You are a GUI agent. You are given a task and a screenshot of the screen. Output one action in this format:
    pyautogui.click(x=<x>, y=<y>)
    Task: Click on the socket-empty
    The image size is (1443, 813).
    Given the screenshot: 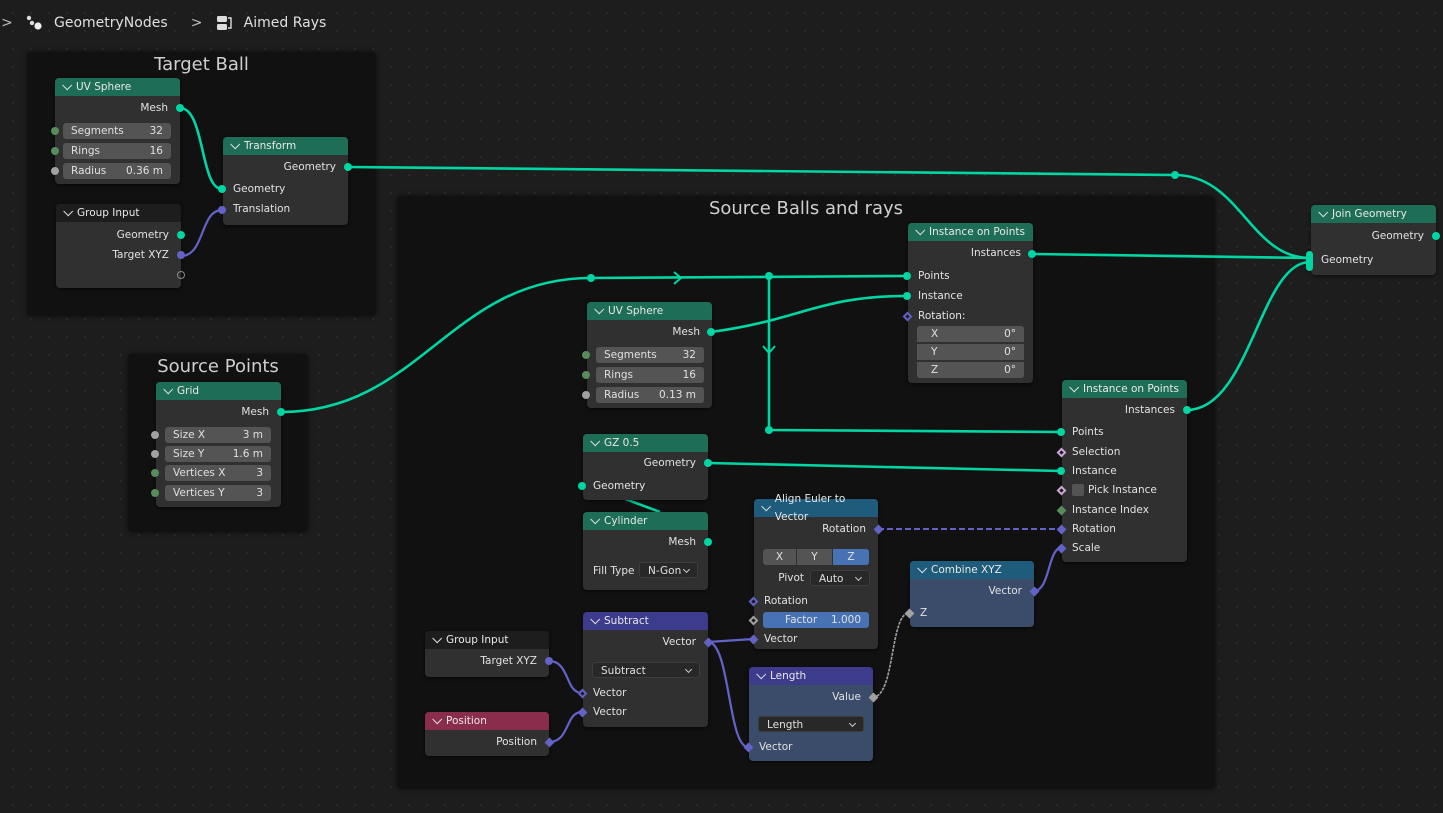 What is the action you would take?
    pyautogui.click(x=181, y=275)
    